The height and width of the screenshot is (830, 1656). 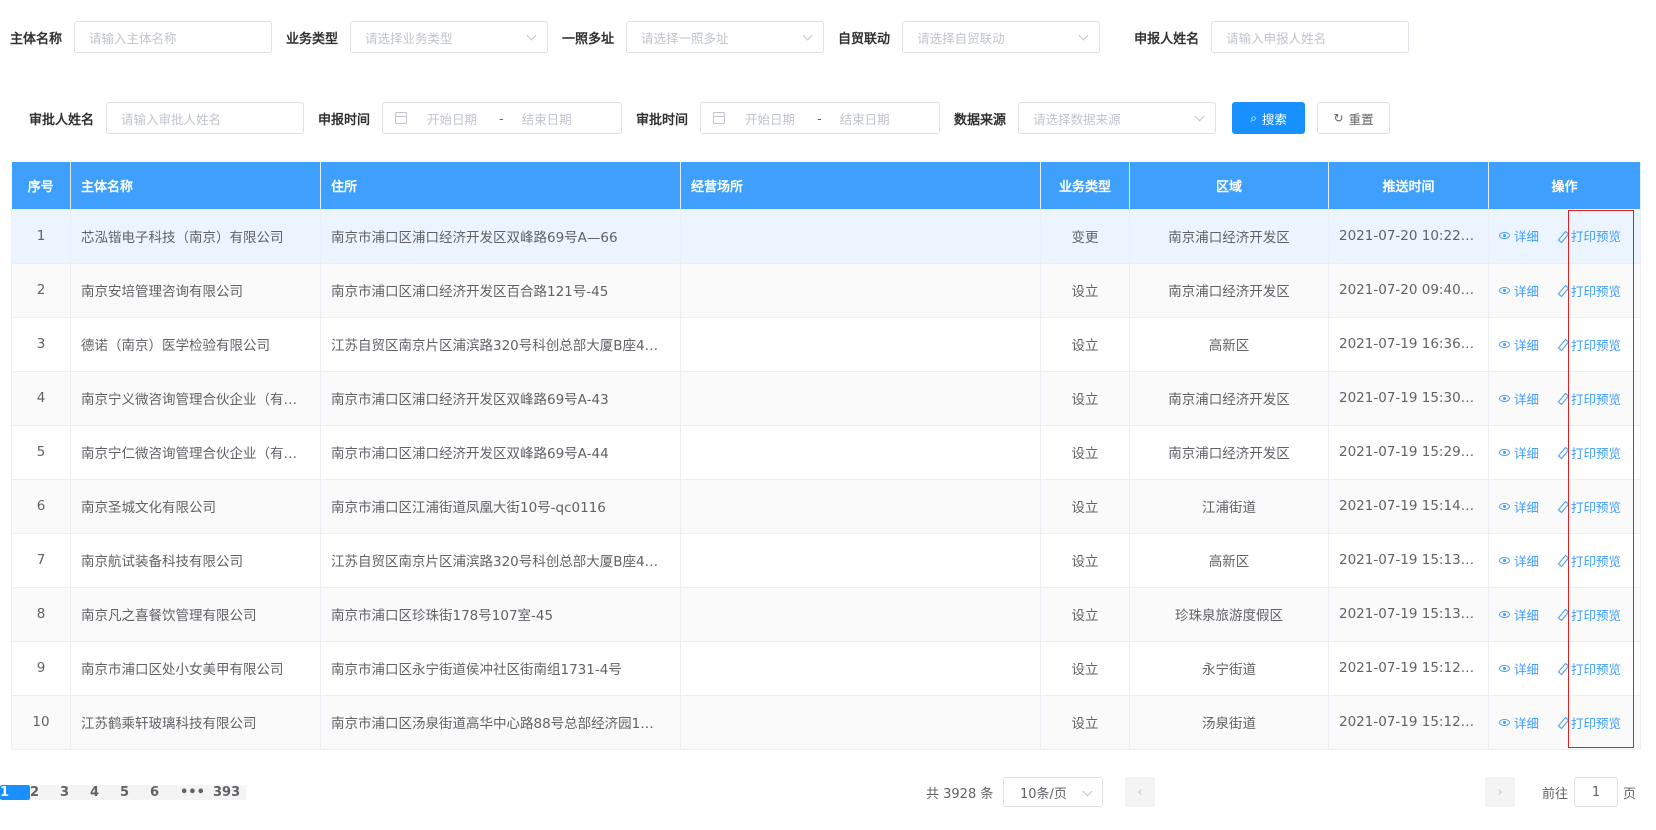 I want to click on approve-start-date: 开始日期, so click(x=770, y=118).